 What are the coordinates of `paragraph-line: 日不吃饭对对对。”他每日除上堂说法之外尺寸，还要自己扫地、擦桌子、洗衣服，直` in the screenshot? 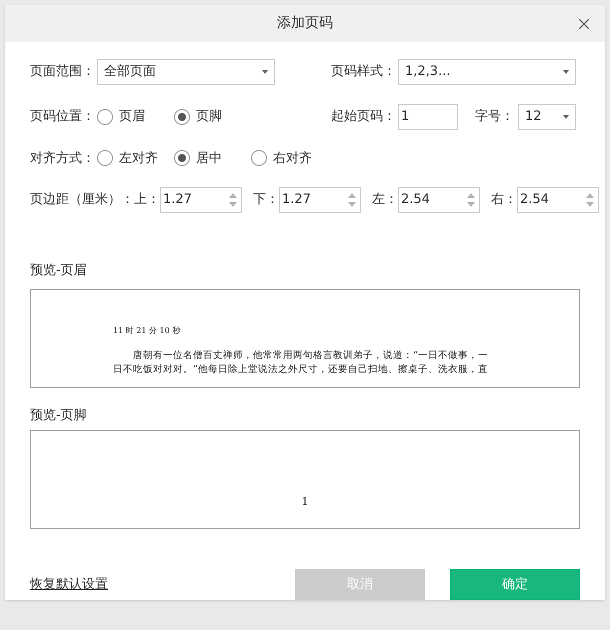 It's located at (301, 369).